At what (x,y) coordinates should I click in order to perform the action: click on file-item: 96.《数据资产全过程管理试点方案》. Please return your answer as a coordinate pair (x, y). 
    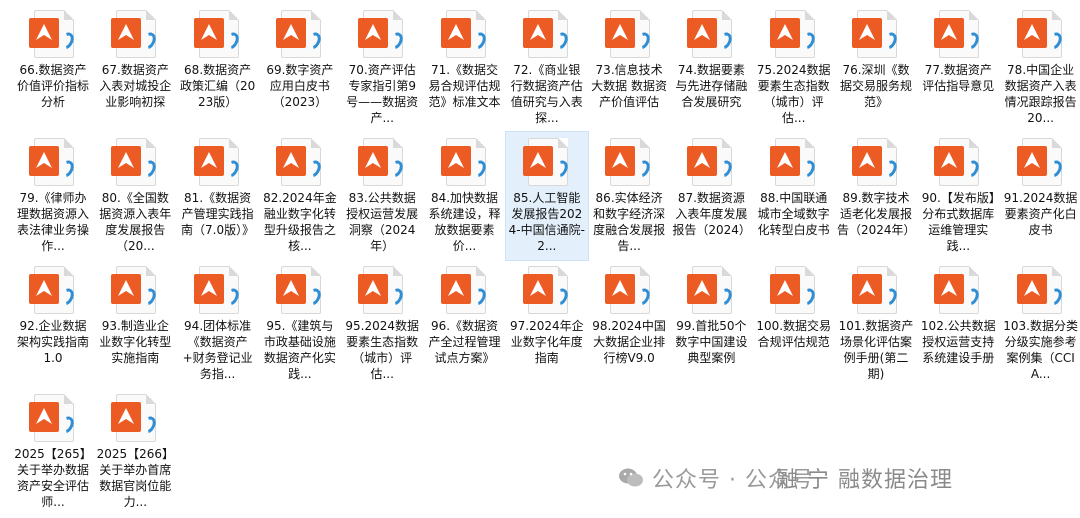
    Looking at the image, I should click on (465, 324).